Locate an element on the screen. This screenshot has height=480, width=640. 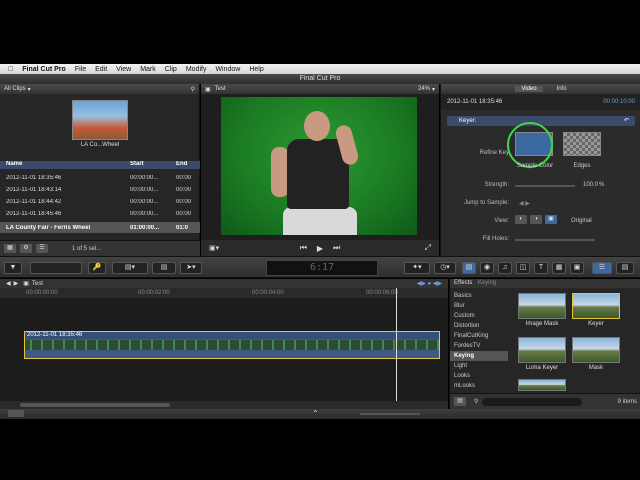
browser-header: All Clips ▾ ⚲ is located at coordinates (99, 89).